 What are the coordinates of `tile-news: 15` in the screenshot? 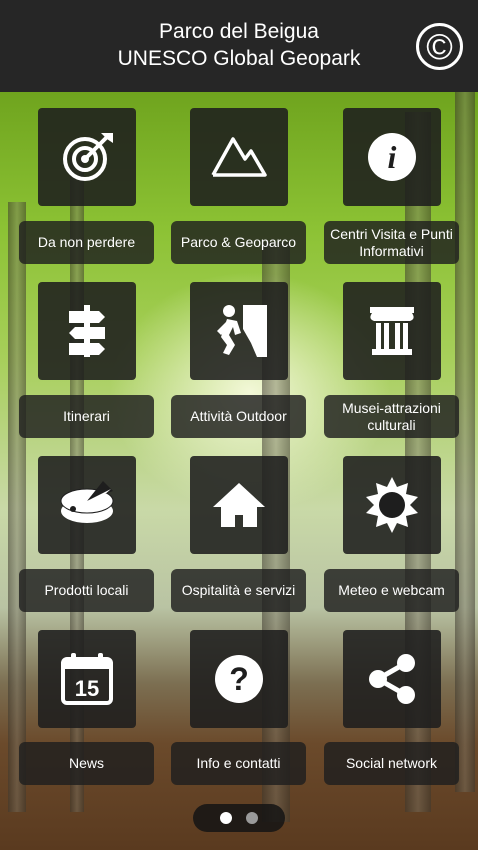 It's located at (87, 679).